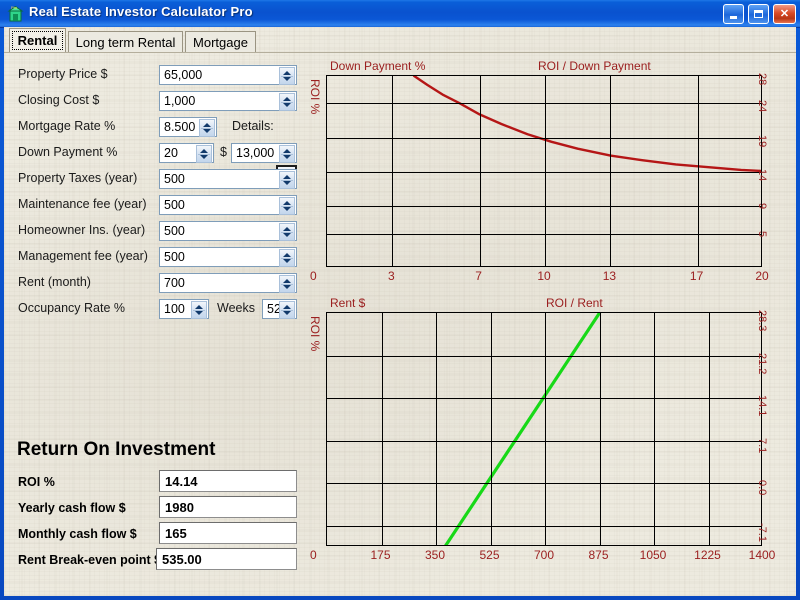  I want to click on closing-cost-value: 1,000, so click(180, 101).